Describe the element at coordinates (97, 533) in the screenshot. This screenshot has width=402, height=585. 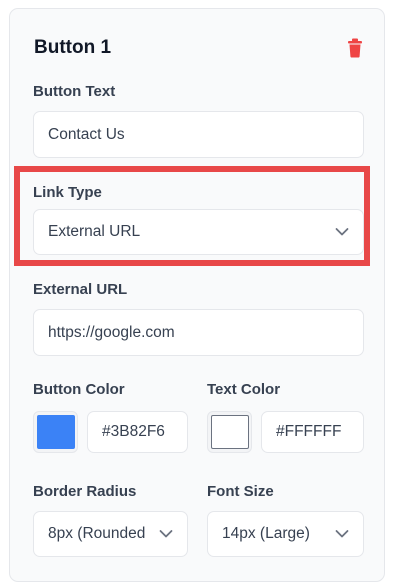
I see `border-radius-value: 8px (Rounded` at that location.